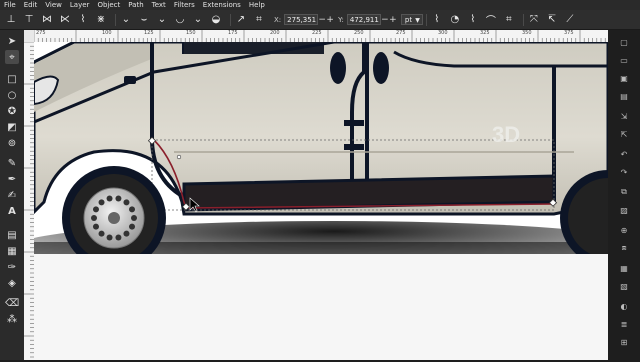 The height and width of the screenshot is (362, 640). Describe the element at coordinates (65, 20) in the screenshot. I see `break-path-icon: ⋉` at that location.